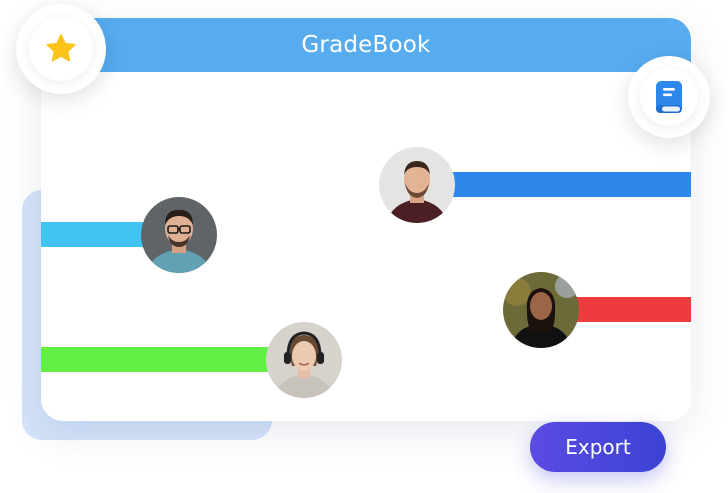 Image resolution: width=728 pixels, height=493 pixels. I want to click on book-badge, so click(669, 97).